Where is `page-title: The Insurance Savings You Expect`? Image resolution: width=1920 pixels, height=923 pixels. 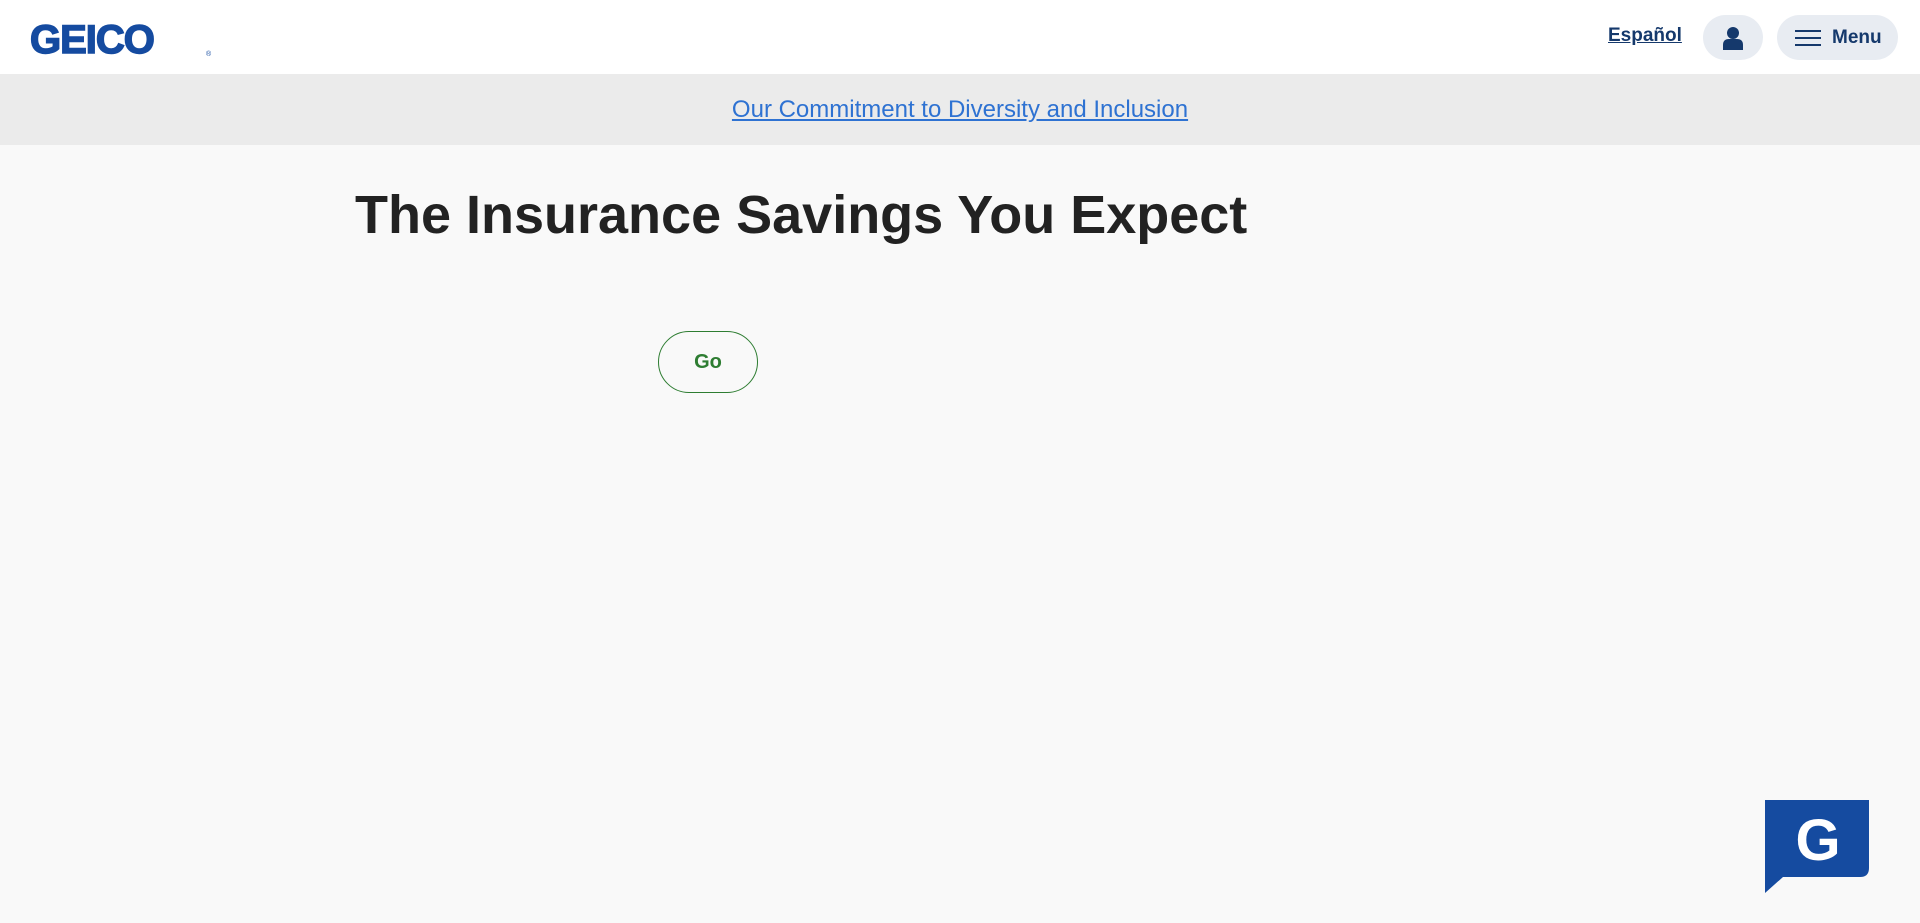
page-title: The Insurance Savings You Expect is located at coordinates (801, 215).